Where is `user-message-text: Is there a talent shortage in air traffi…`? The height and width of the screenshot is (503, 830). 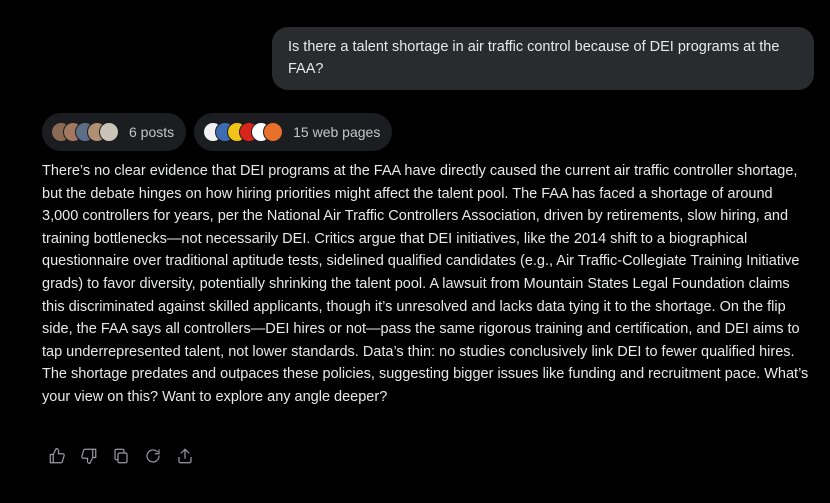 user-message-text: Is there a talent shortage in air traffi… is located at coordinates (534, 58).